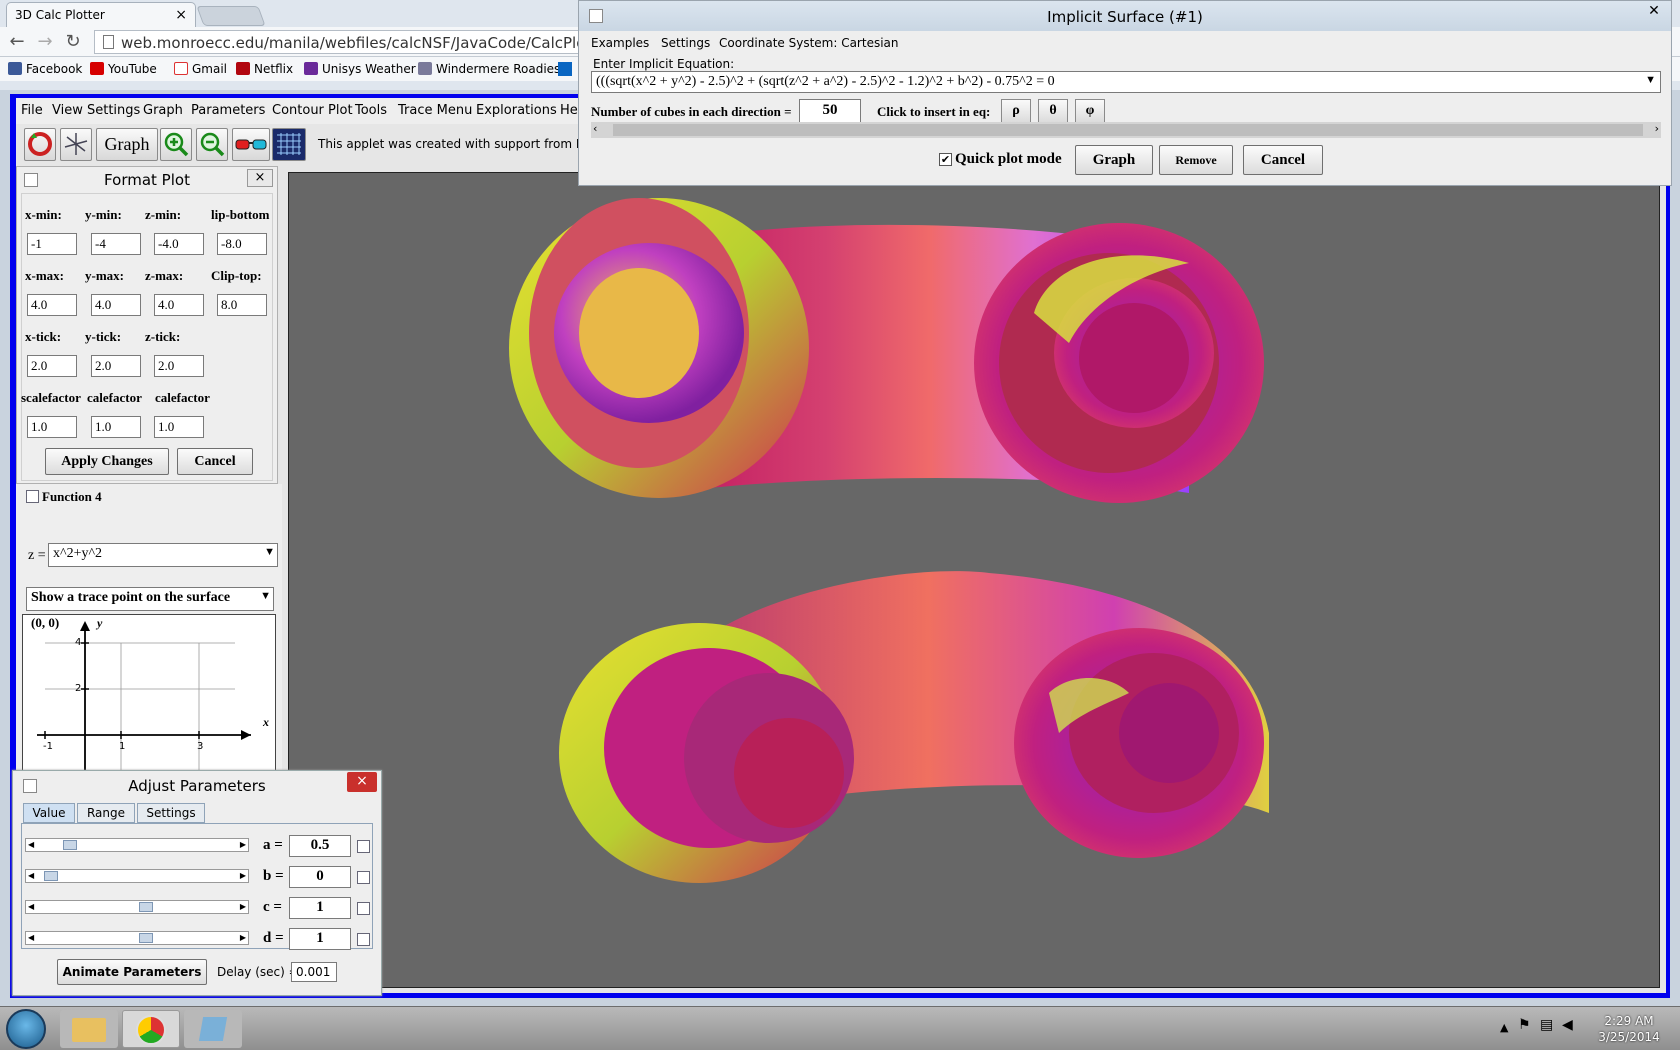  What do you see at coordinates (314, 972) in the screenshot?
I see `delay-input: 0.001` at bounding box center [314, 972].